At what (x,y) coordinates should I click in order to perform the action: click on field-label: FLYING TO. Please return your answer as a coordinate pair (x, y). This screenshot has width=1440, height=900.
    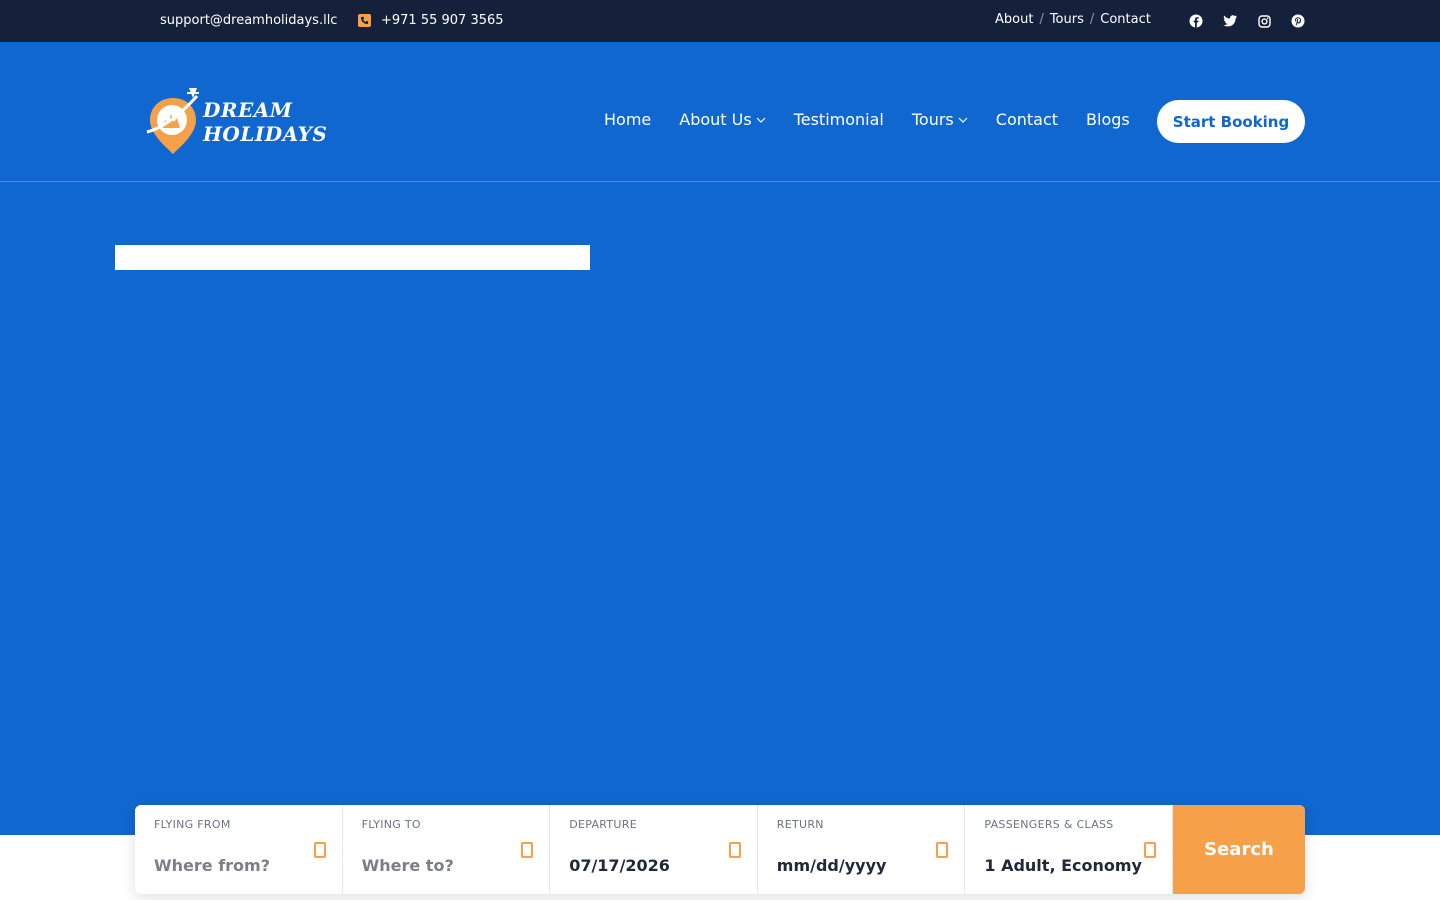
    Looking at the image, I should click on (391, 824).